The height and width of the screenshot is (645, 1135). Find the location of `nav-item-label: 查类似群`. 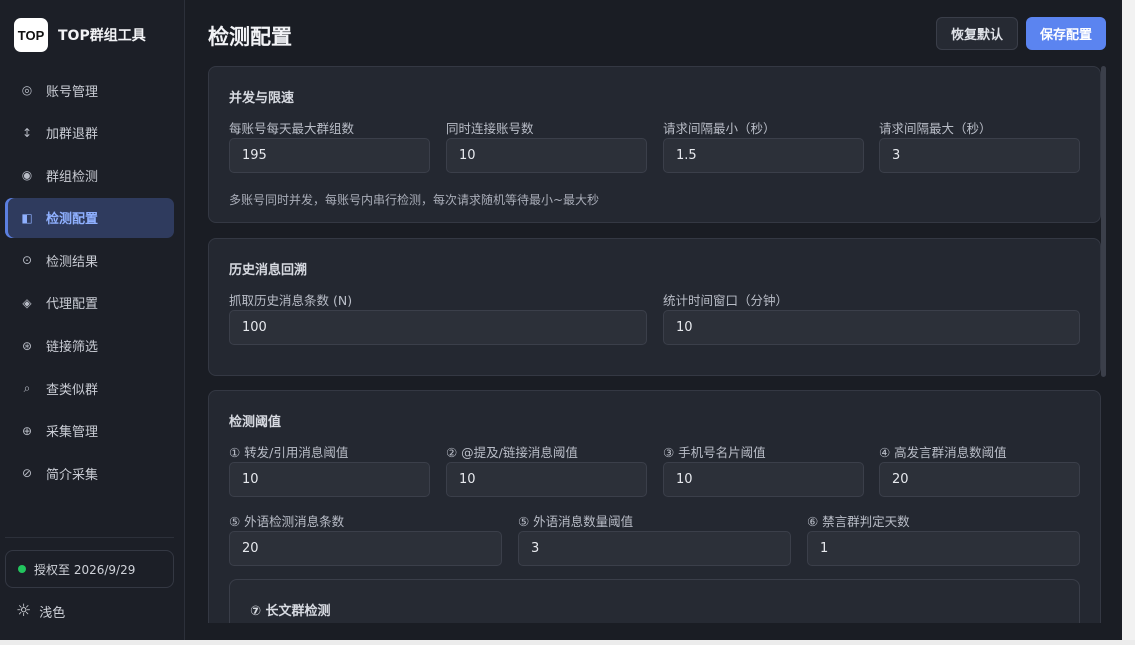

nav-item-label: 查类似群 is located at coordinates (72, 390).